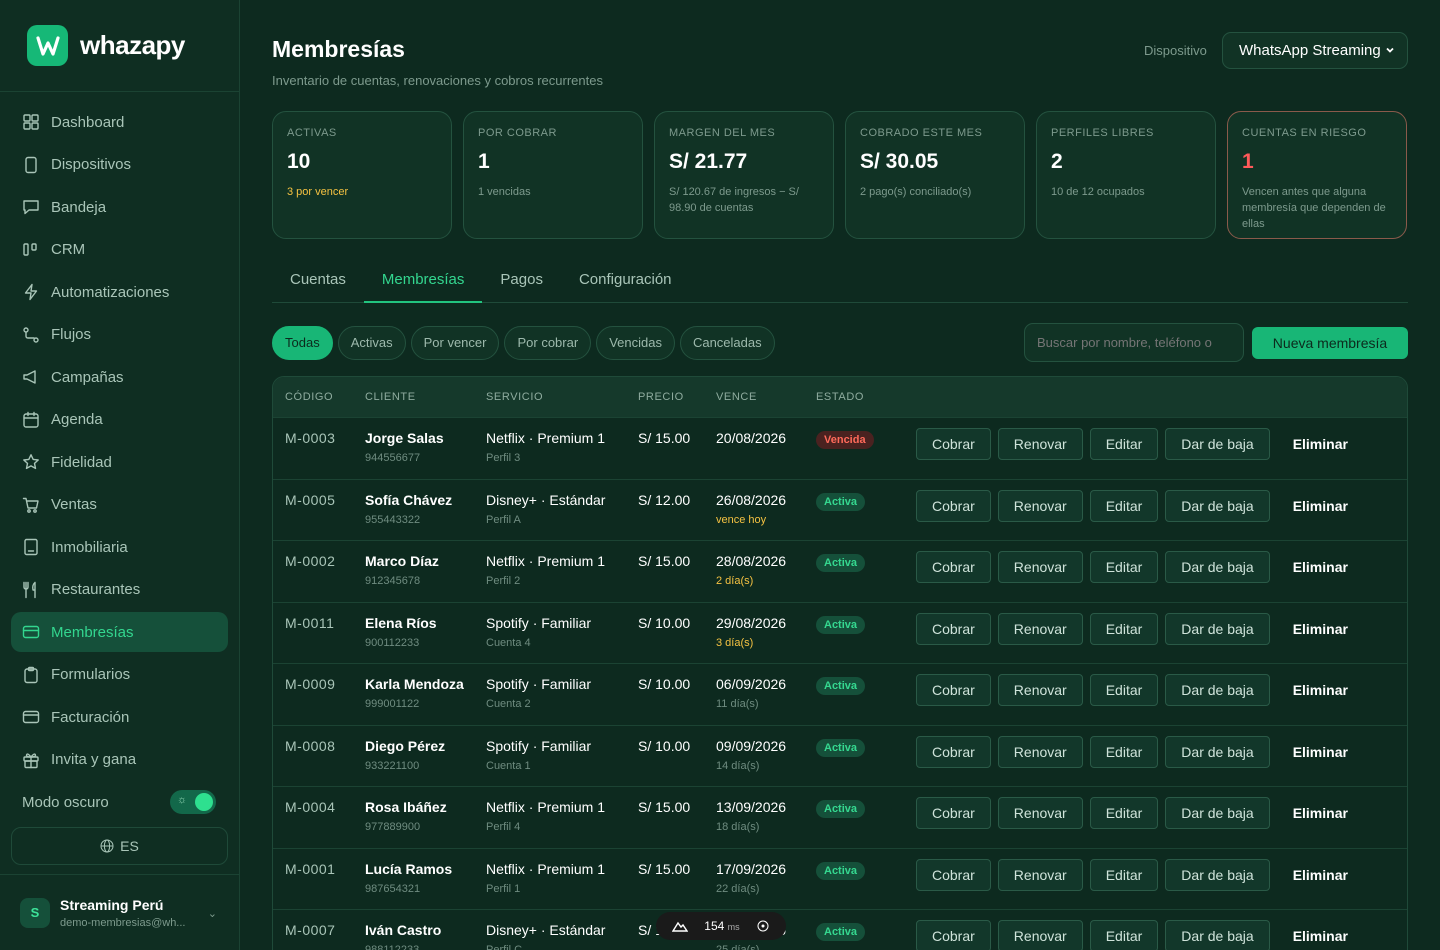 This screenshot has width=1440, height=950. Describe the element at coordinates (119, 717) in the screenshot. I see `sidebar-item-facturacion: Facturación` at that location.